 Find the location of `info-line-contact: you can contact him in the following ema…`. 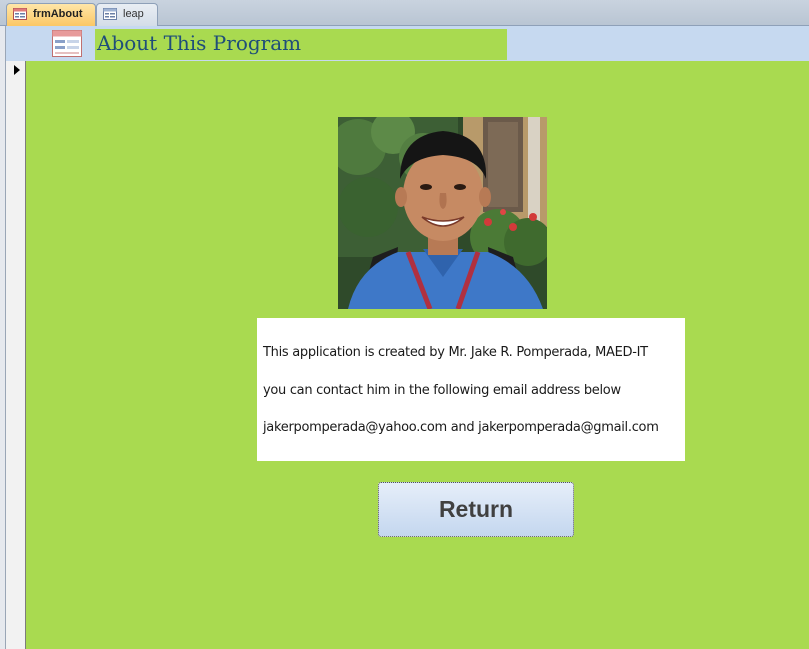

info-line-contact: you can contact him in the following ema… is located at coordinates (442, 390).